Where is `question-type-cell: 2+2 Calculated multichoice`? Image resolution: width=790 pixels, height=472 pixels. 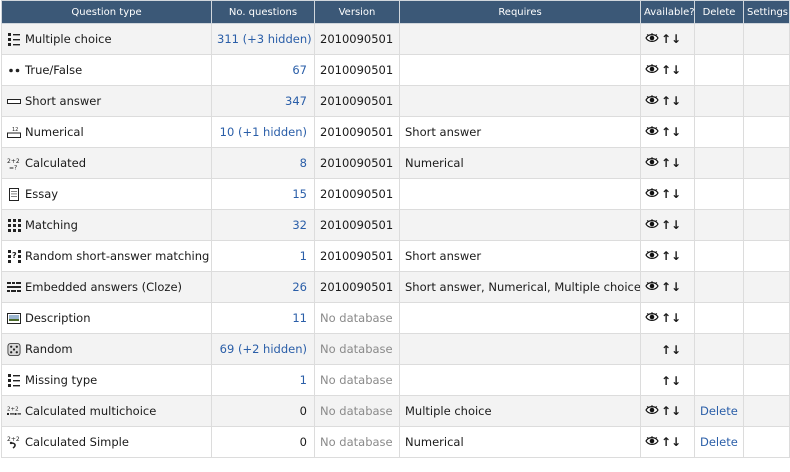
question-type-cell: 2+2 Calculated multichoice is located at coordinates (106, 411).